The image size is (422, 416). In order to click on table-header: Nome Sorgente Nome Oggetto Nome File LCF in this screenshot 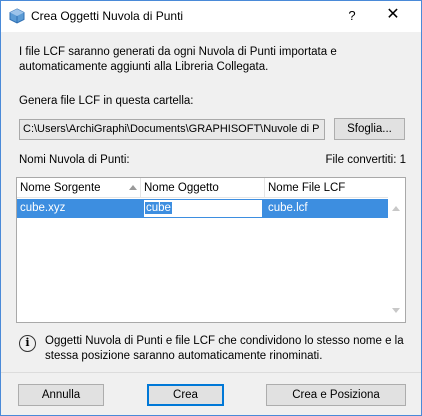, I will do `click(203, 188)`.